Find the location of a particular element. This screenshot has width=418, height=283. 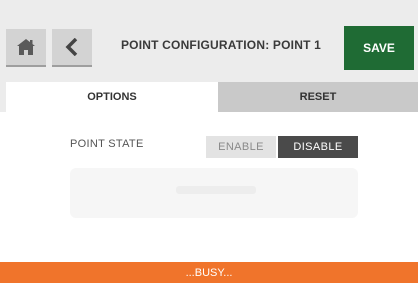

home-button is located at coordinates (26, 48).